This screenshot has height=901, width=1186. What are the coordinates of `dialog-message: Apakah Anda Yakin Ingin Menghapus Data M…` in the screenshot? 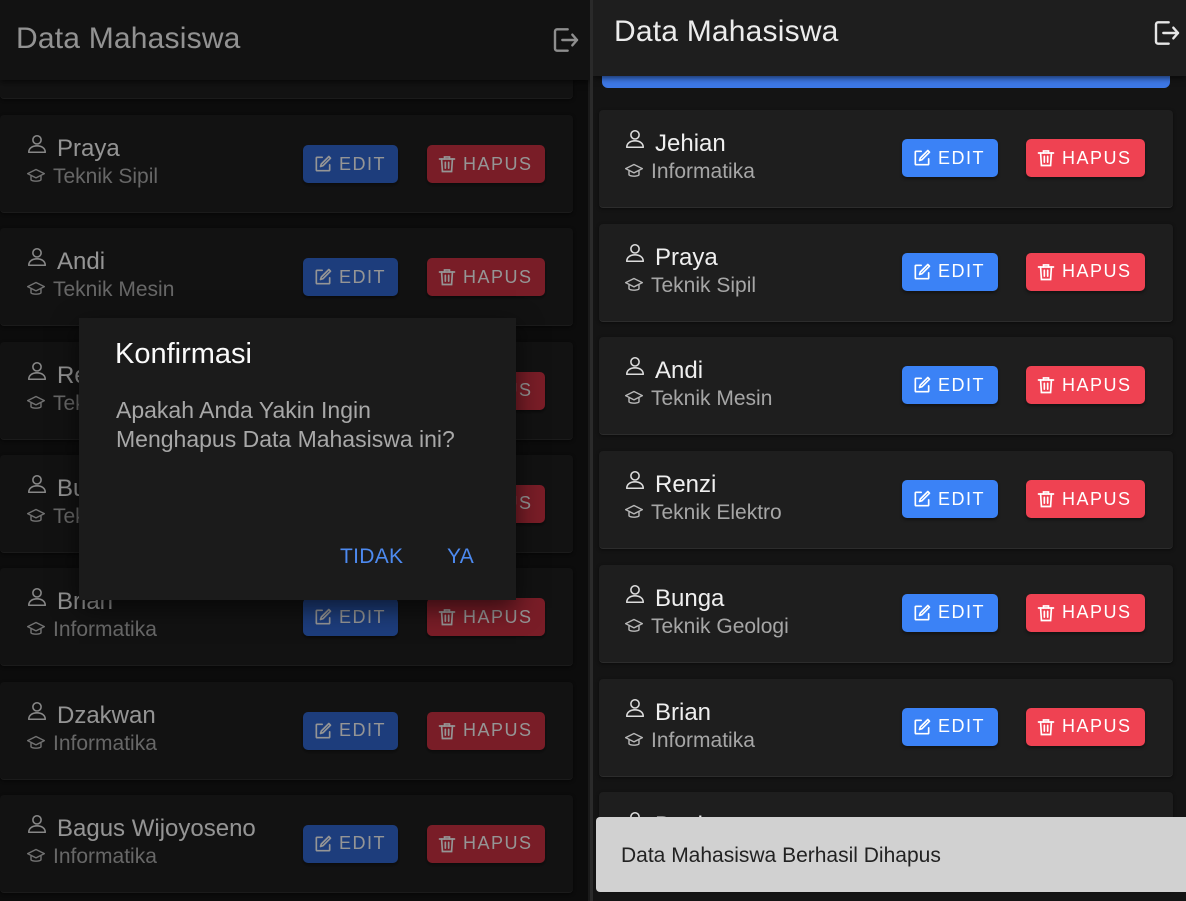 It's located at (285, 424).